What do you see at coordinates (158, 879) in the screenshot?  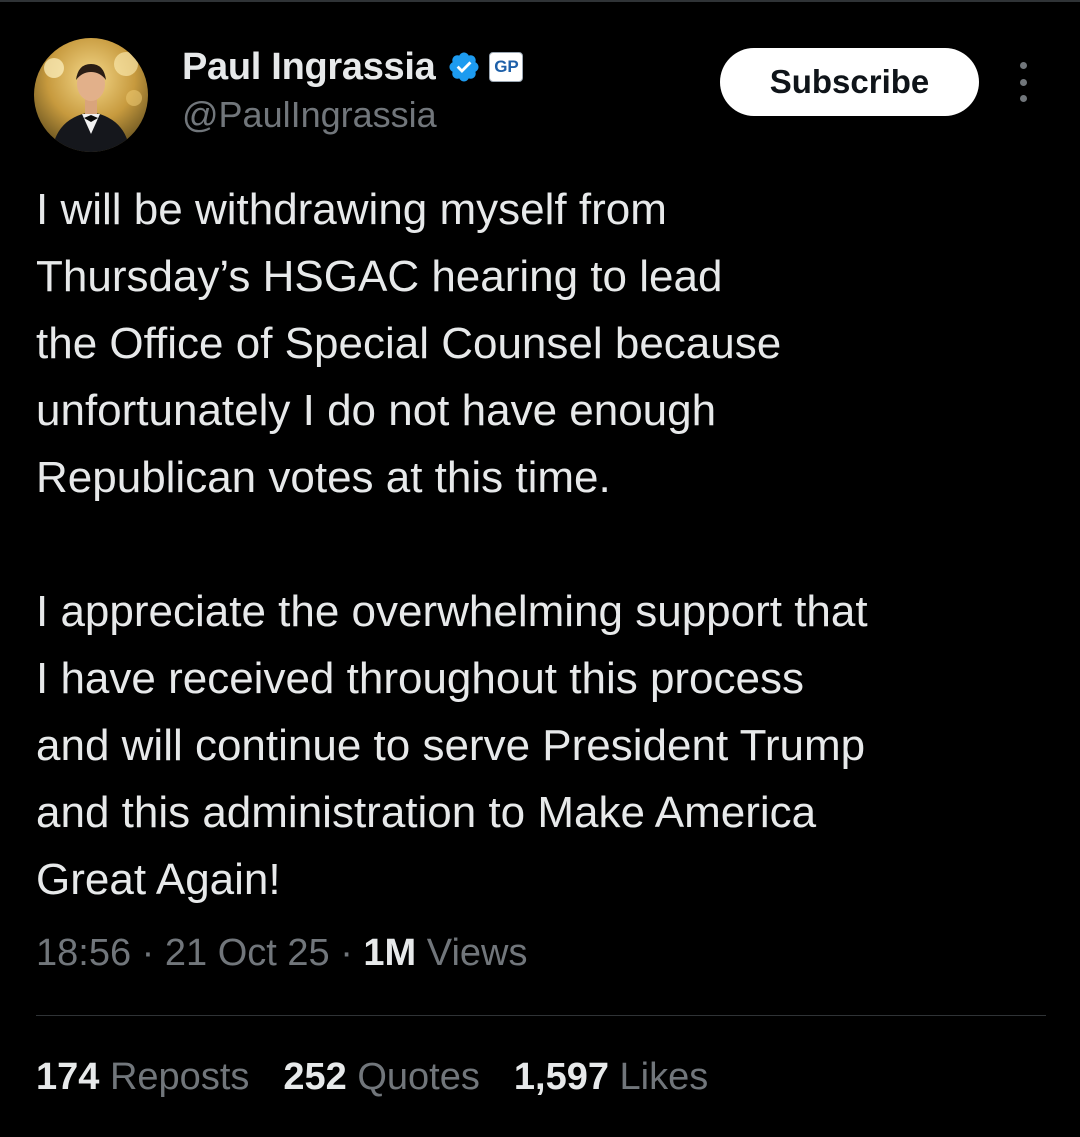 I see `tweet-line: Great Again!` at bounding box center [158, 879].